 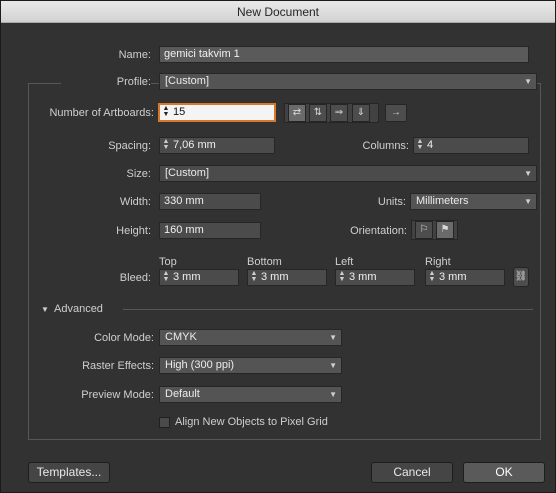 I want to click on orientation-group: ⚐ ⚑, so click(x=434, y=230).